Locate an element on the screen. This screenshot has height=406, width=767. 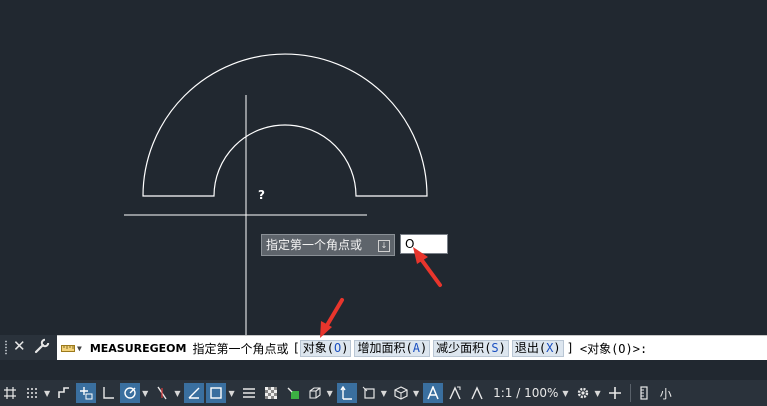
drag-grip-icon is located at coordinates (6, 347).